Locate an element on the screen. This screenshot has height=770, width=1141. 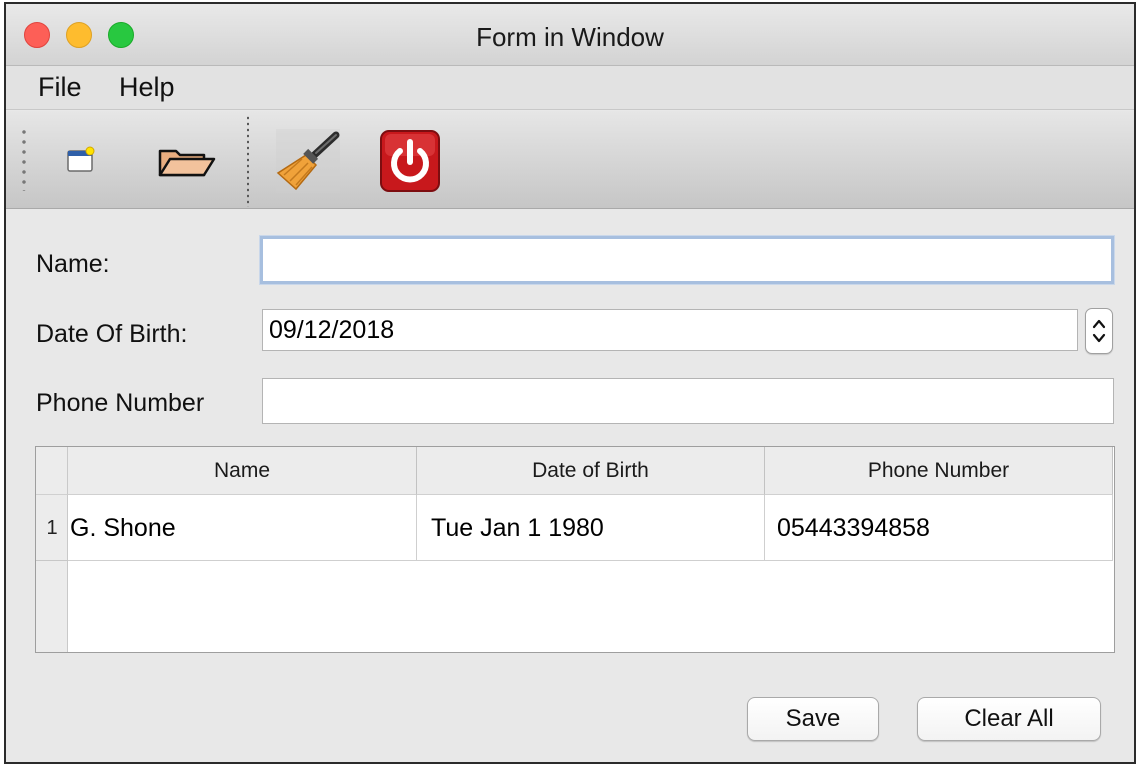
power-exit-icon is located at coordinates (410, 161).